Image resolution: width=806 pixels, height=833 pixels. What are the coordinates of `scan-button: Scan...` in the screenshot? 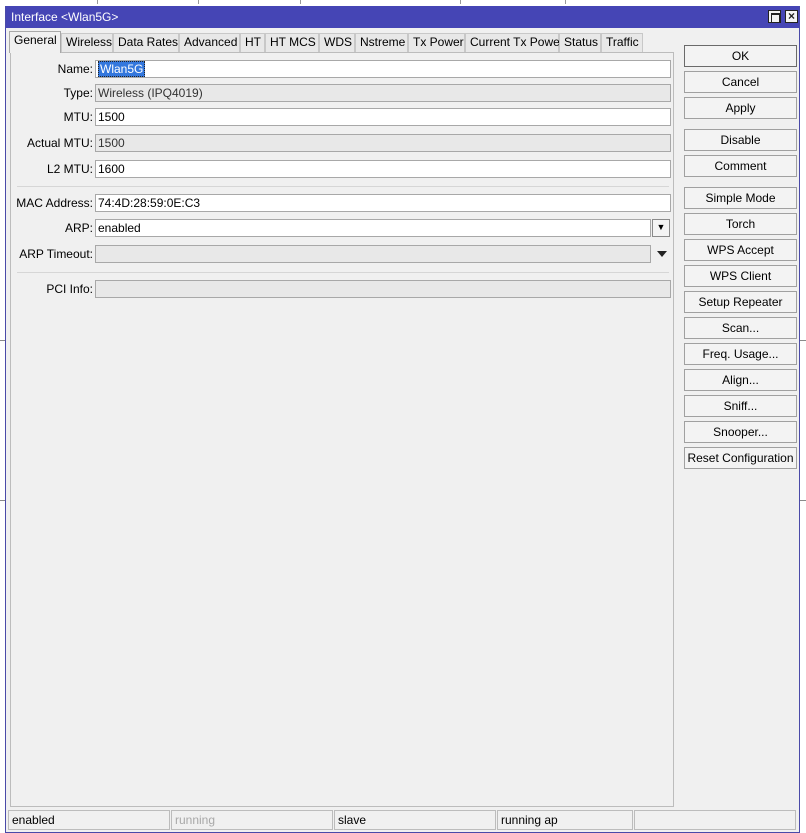 It's located at (740, 328).